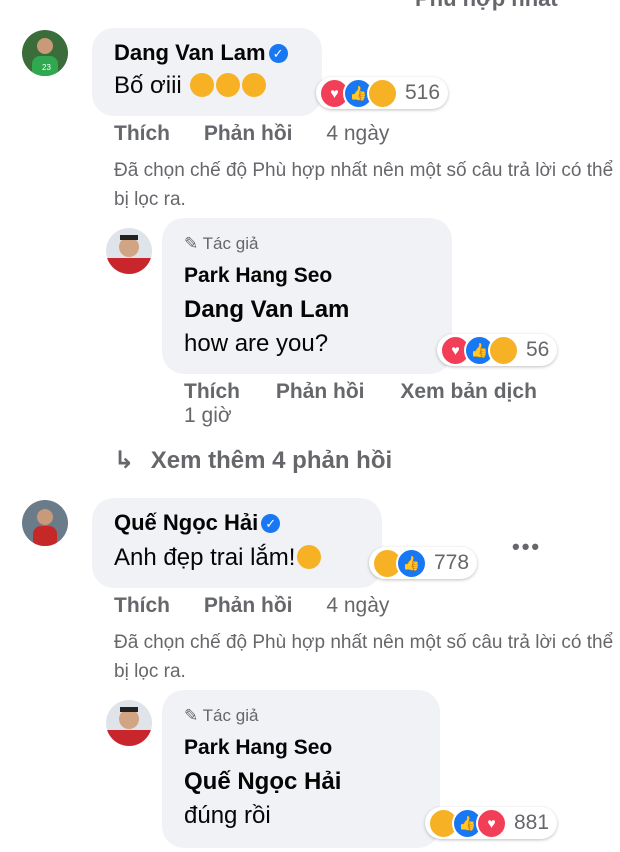 Image resolution: width=620 pixels, height=852 pixels. I want to click on reaction-count: 56, so click(538, 349).